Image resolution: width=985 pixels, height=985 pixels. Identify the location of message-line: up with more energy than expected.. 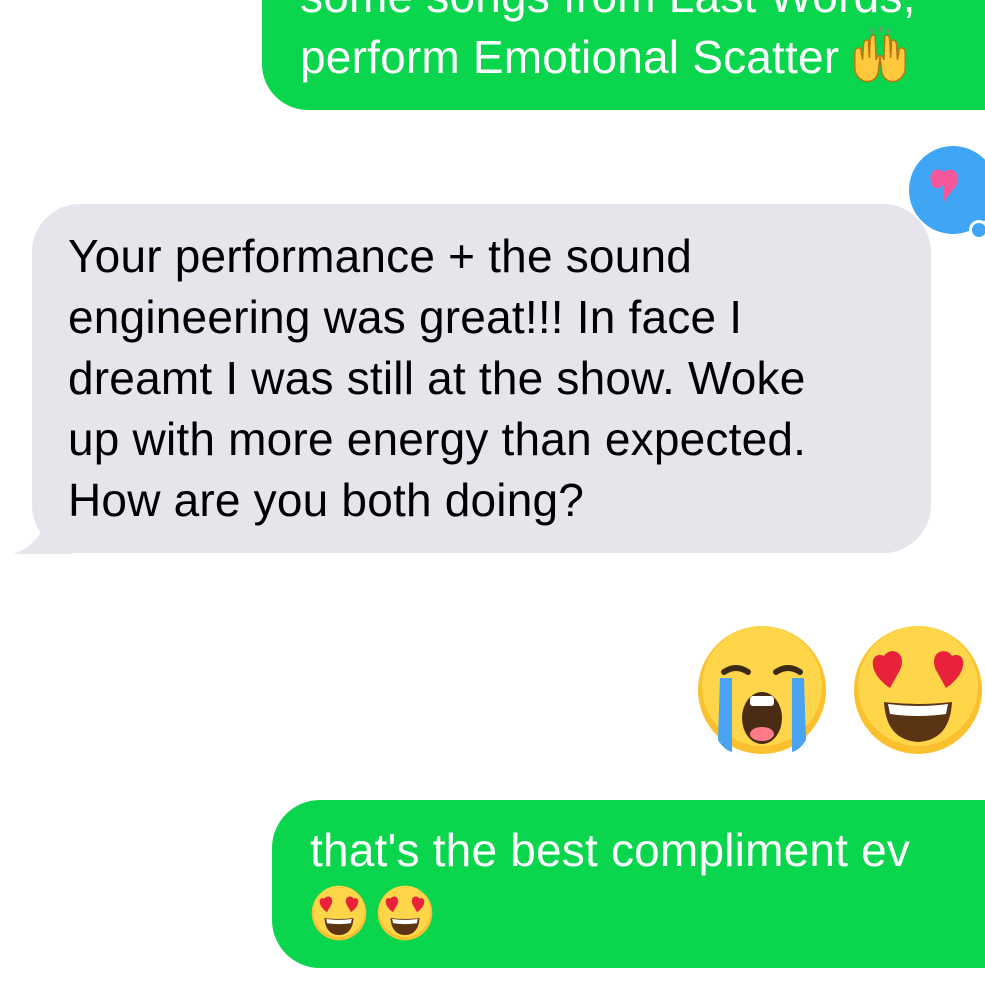
(437, 439).